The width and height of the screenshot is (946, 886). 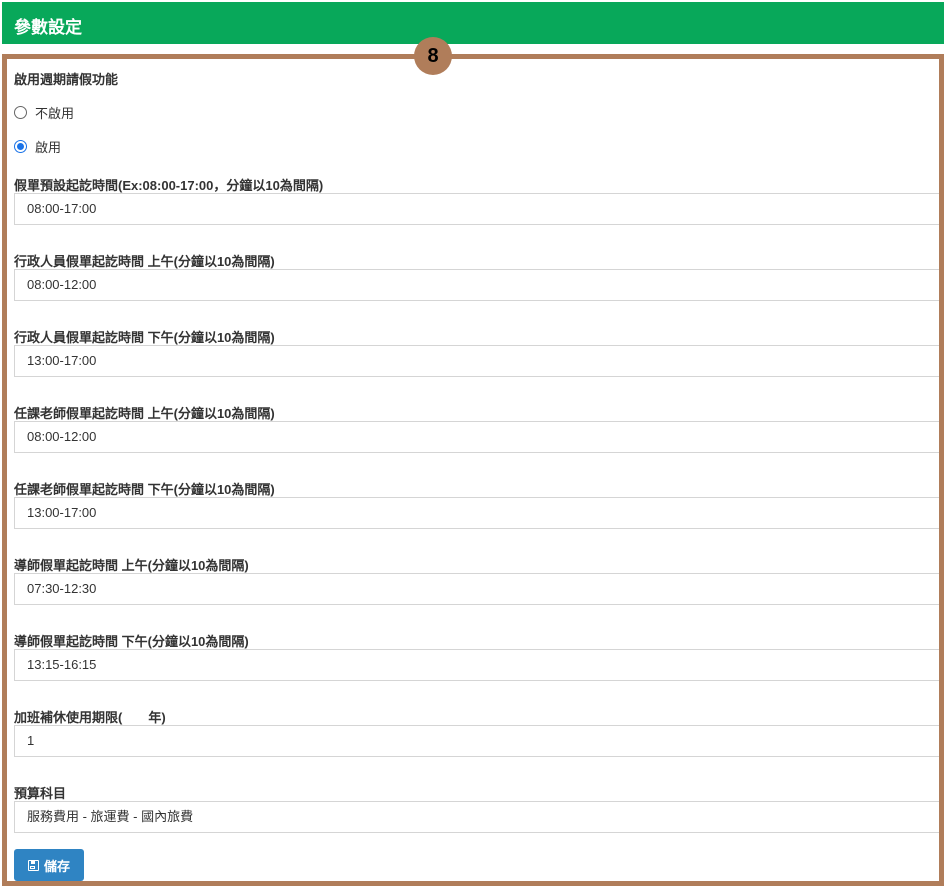 What do you see at coordinates (48, 147) in the screenshot?
I see `radio-enable-label: 啟用` at bounding box center [48, 147].